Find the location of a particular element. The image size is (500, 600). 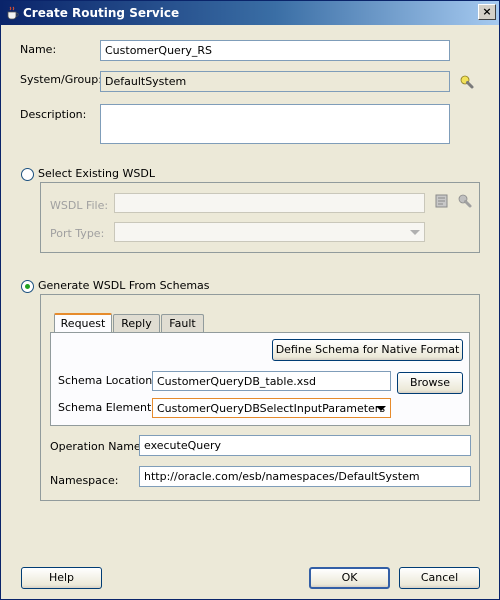

system-group-label: System/Group: is located at coordinates (61, 79).